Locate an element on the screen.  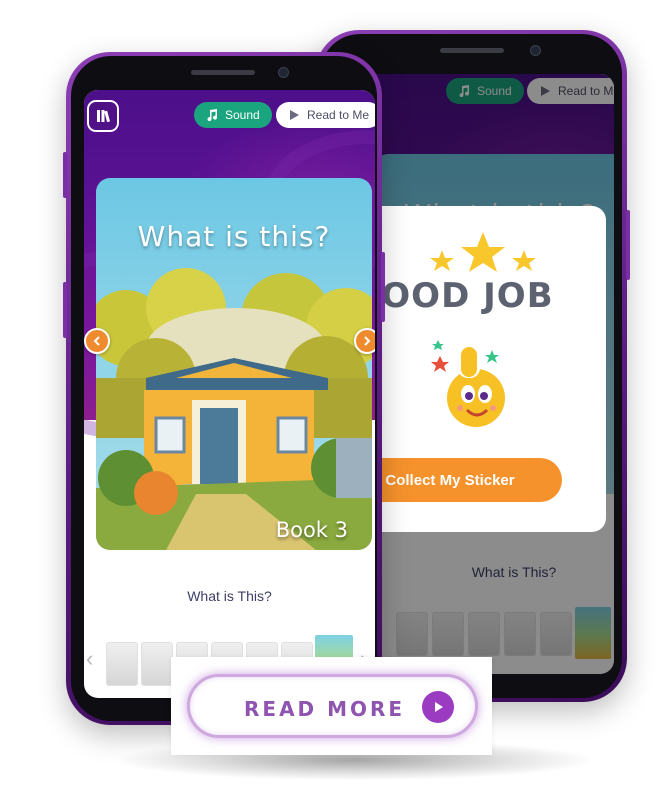
library-button is located at coordinates (103, 116).